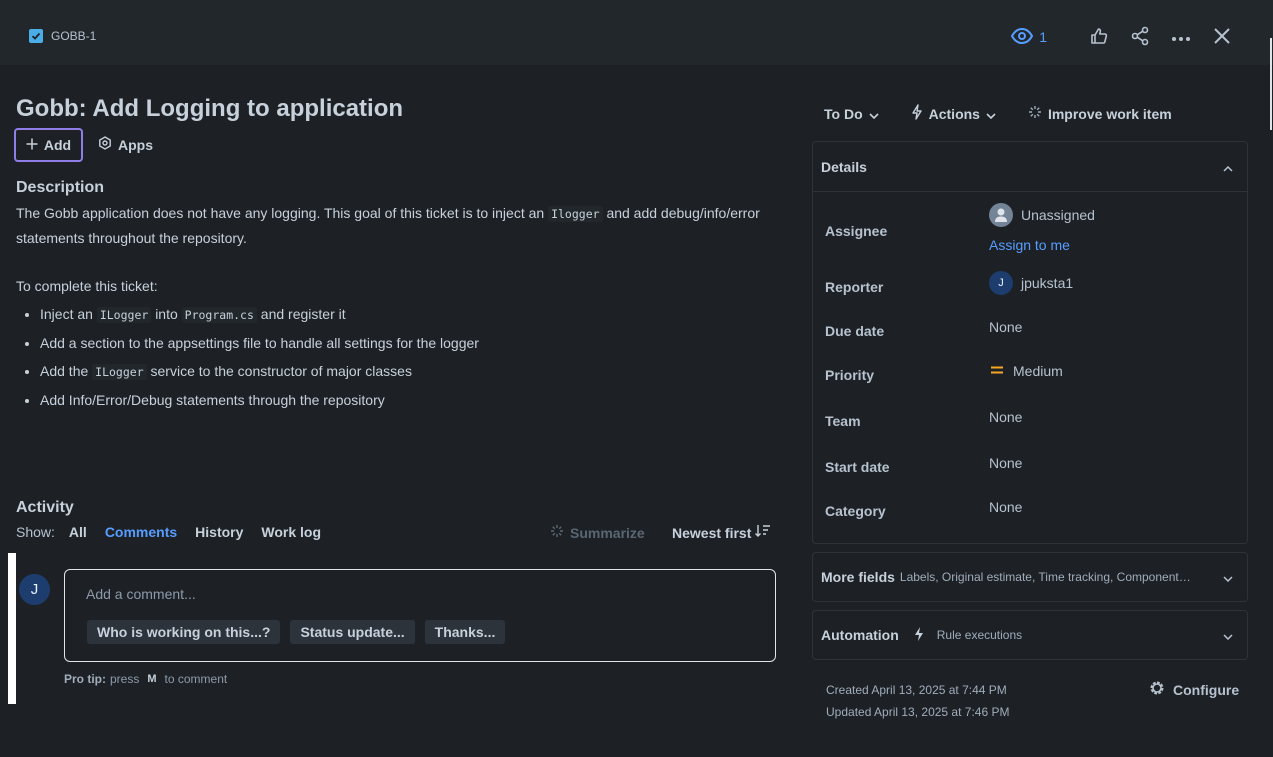  Describe the element at coordinates (166, 314) in the screenshot. I see `list-text: into` at that location.